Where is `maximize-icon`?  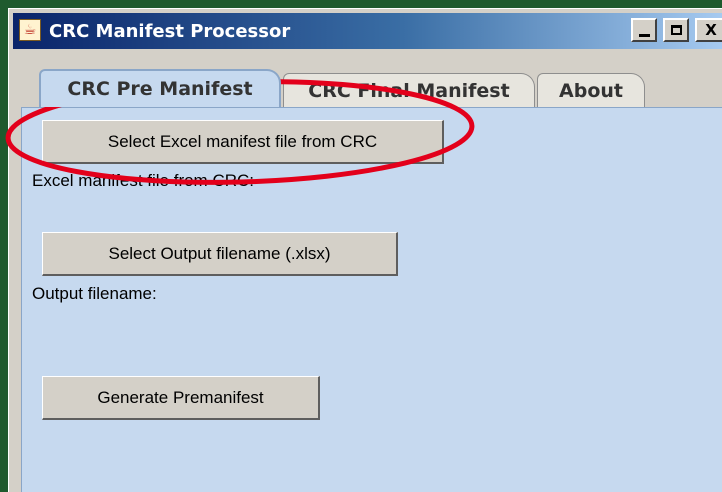
maximize-icon is located at coordinates (676, 30).